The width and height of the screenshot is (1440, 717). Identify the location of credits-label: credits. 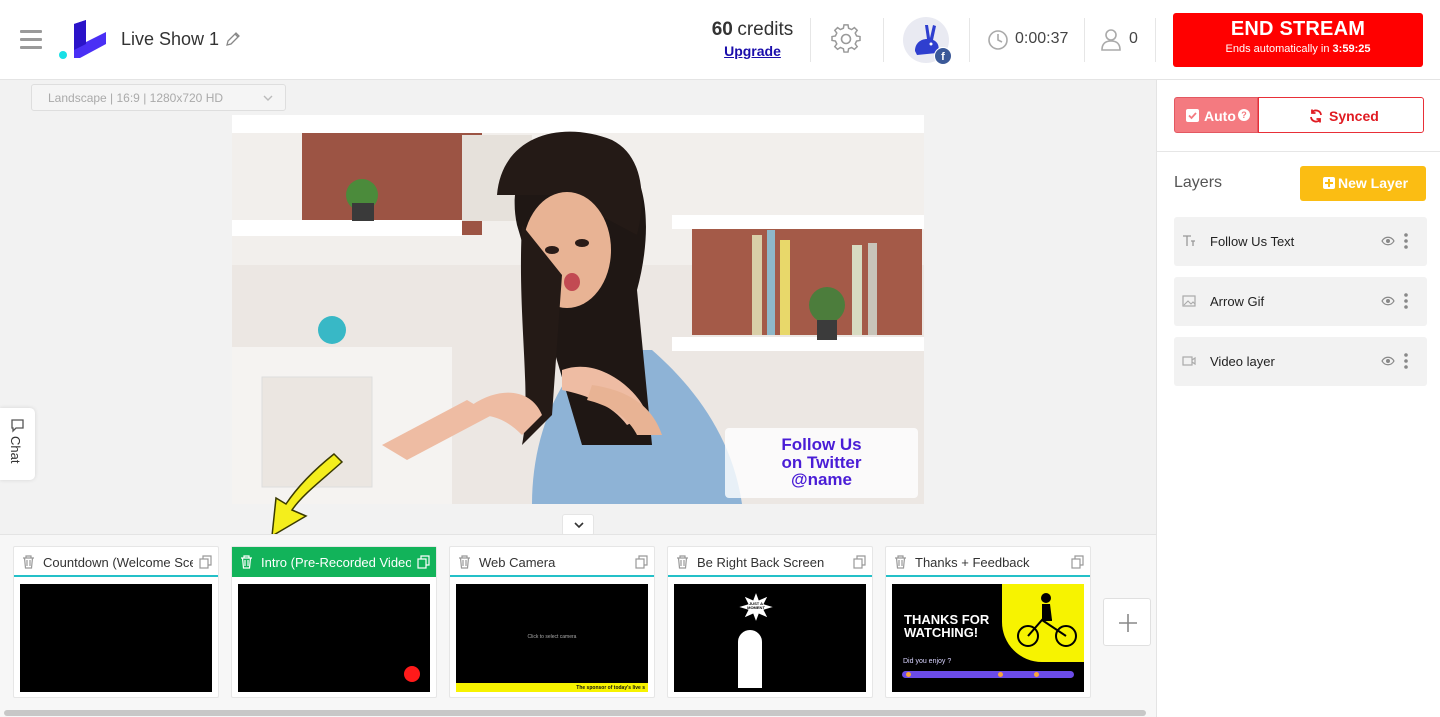
(765, 29).